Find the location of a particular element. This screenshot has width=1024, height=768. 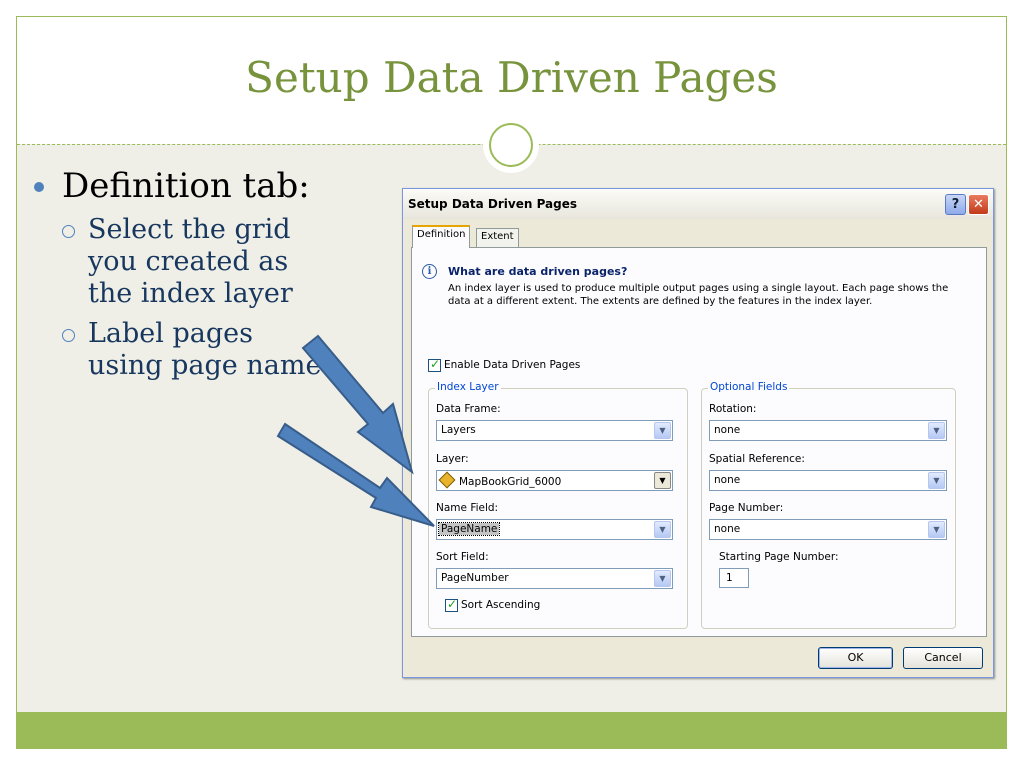

arrow-to-name-field-icon is located at coordinates (355, 474).